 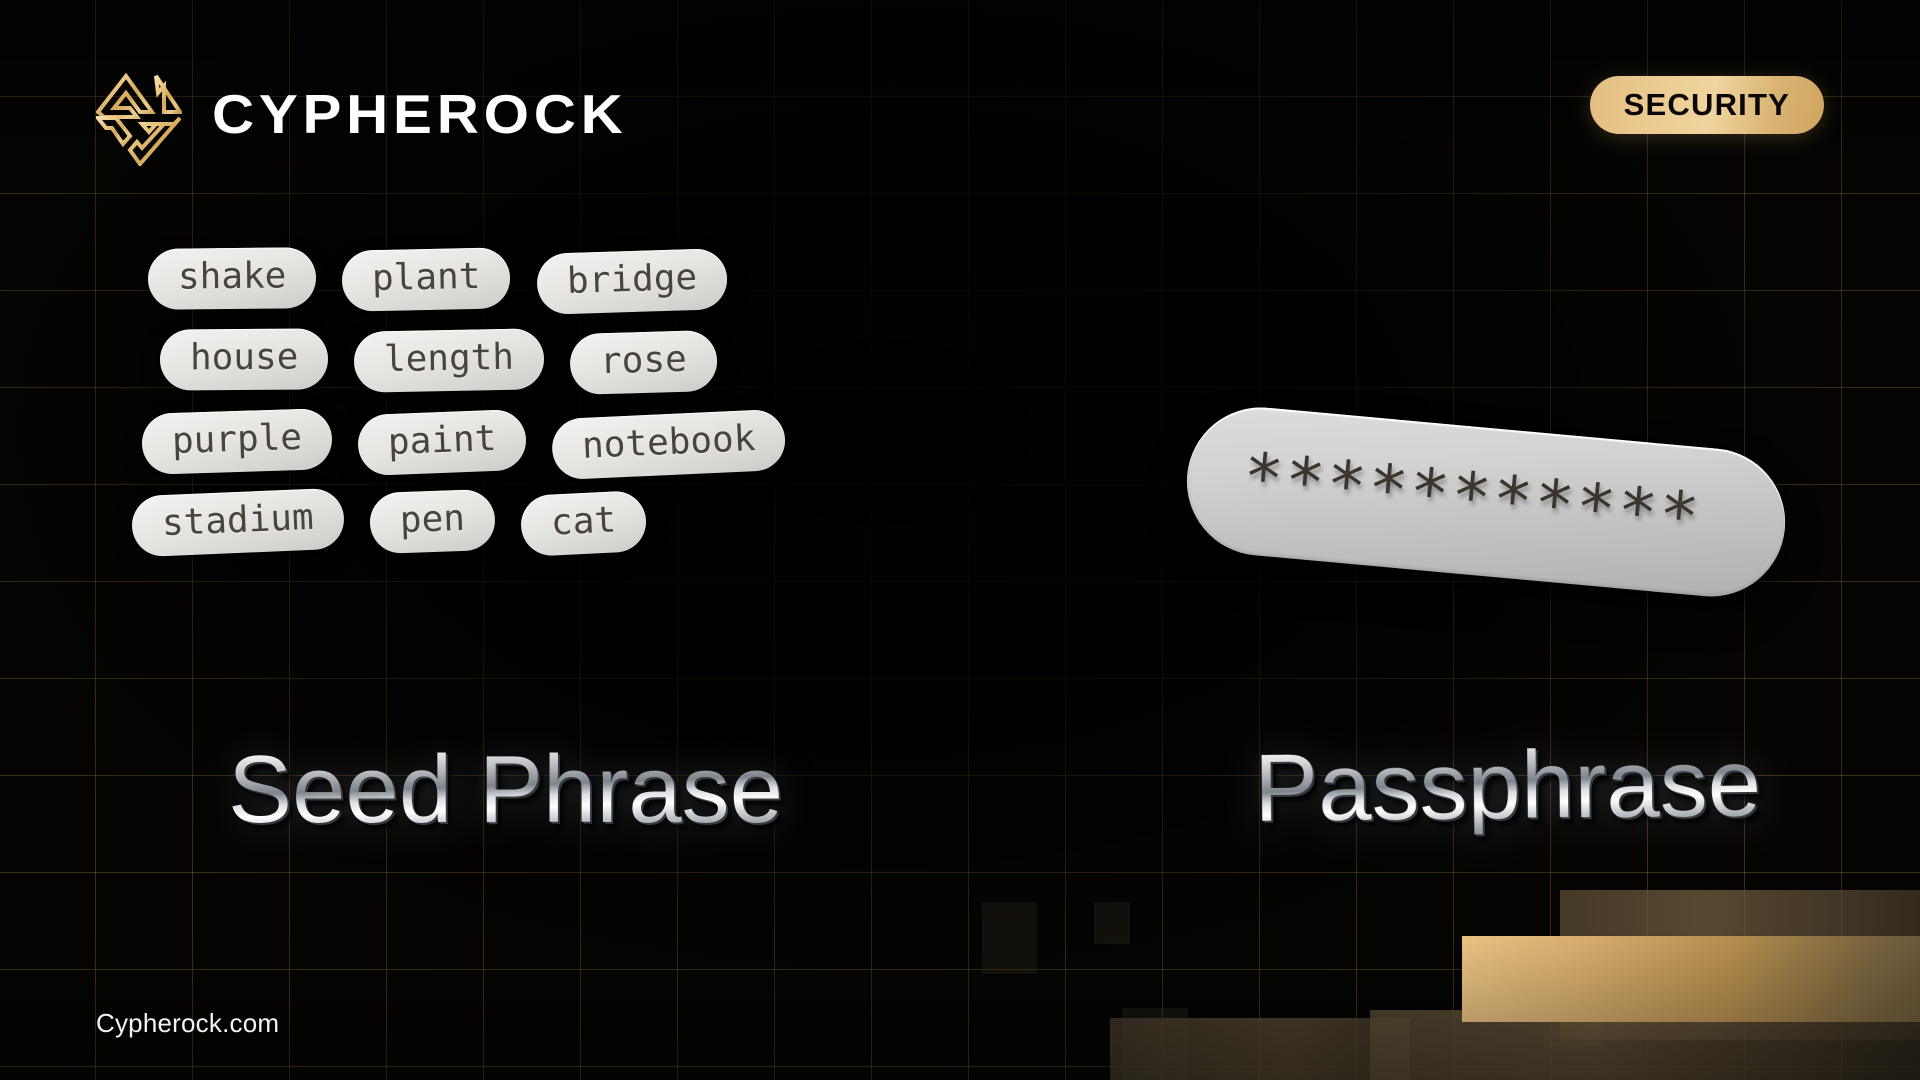 I want to click on chip-row: stadium pen cat, so click(x=549, y=522).